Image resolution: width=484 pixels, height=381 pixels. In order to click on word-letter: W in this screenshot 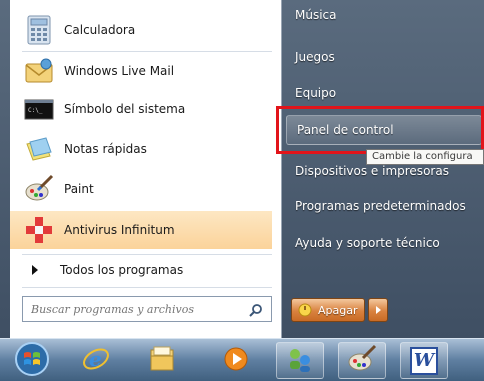, I will do `click(424, 360)`.